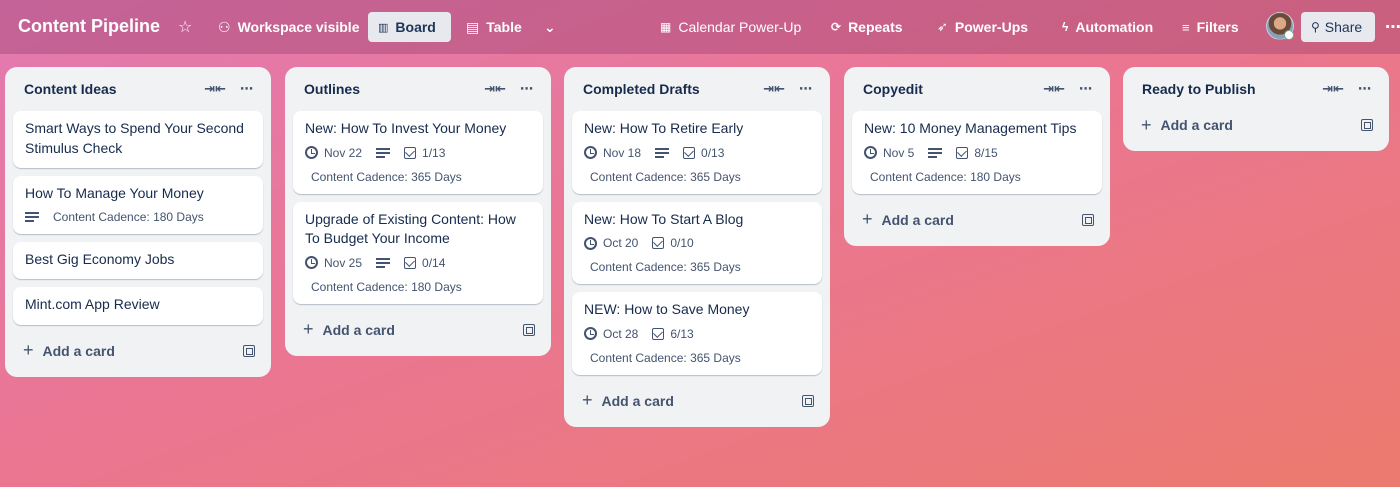  What do you see at coordinates (611, 243) in the screenshot?
I see `due-date-badge: Oct 20` at bounding box center [611, 243].